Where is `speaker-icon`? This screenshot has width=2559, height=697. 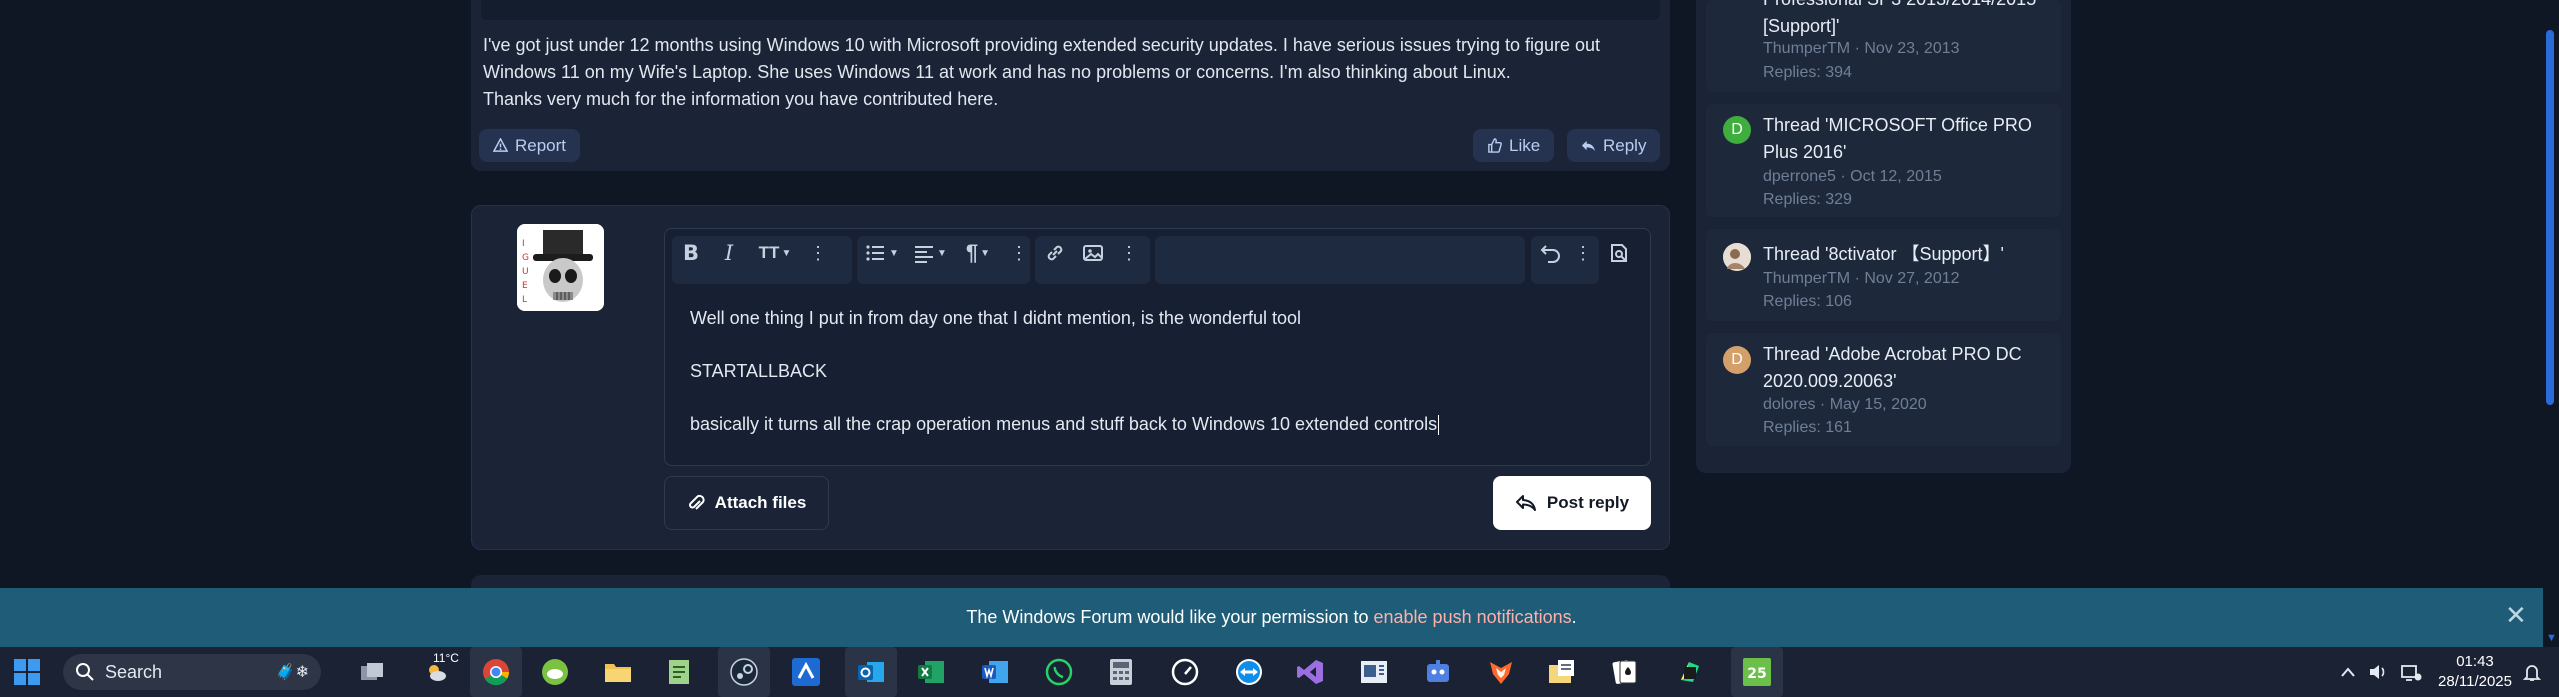 speaker-icon is located at coordinates (2378, 672).